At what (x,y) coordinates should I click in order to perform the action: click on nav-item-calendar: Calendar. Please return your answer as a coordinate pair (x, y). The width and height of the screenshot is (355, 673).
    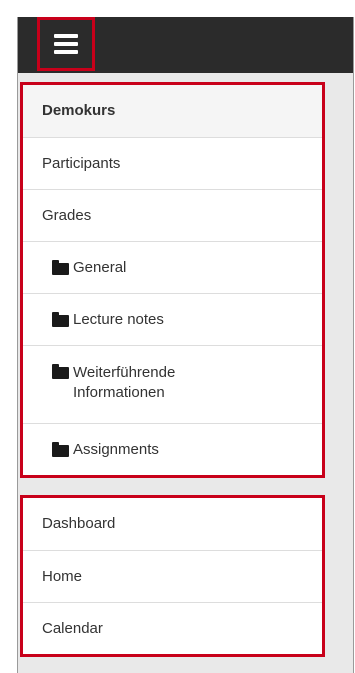
    Looking at the image, I should click on (172, 628).